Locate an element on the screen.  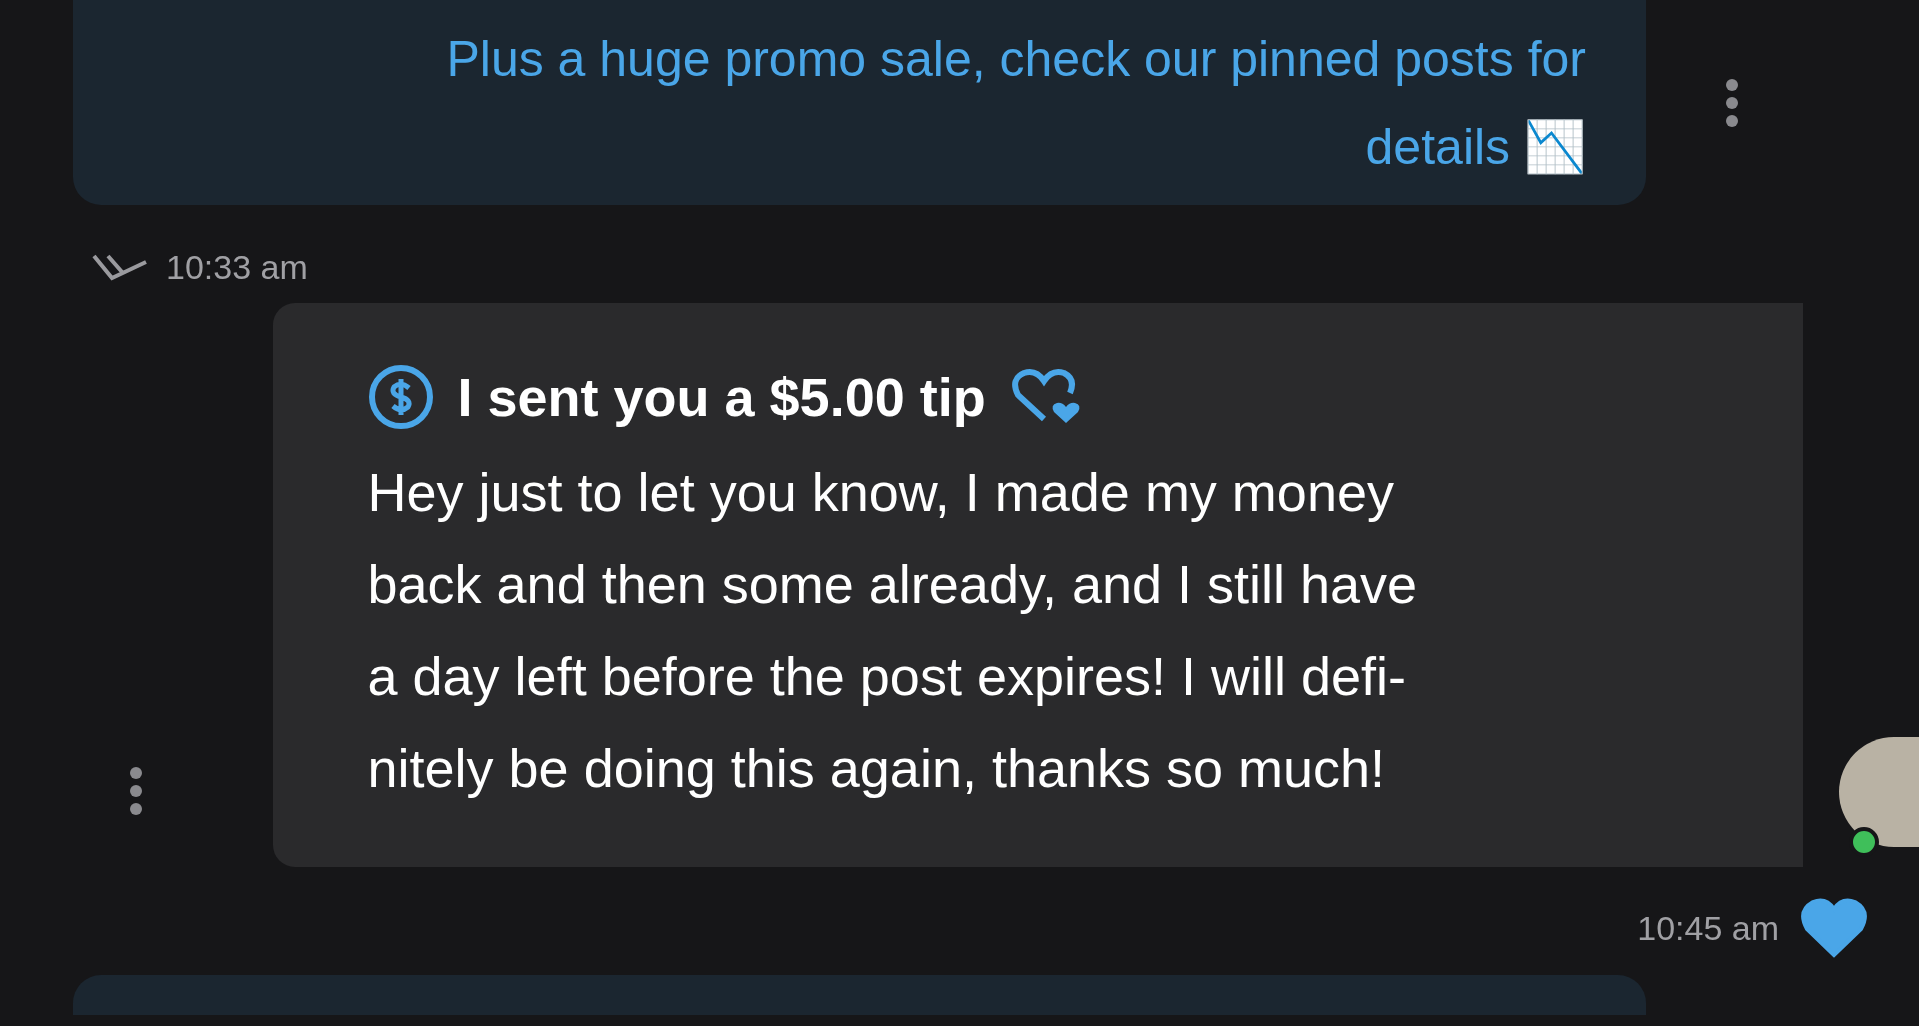
message-line: Hey just to let you know, I made my money is located at coordinates (881, 492).